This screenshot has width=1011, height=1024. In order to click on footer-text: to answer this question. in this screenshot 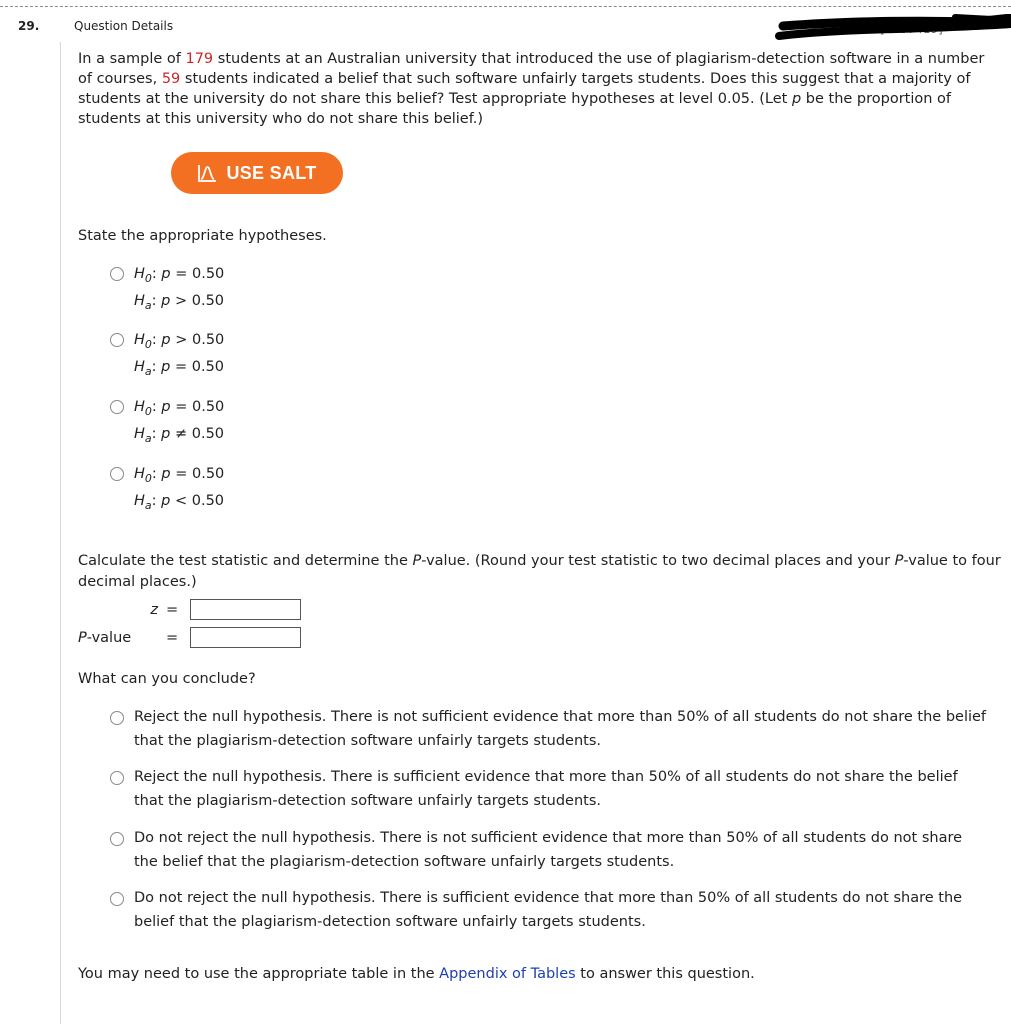, I will do `click(665, 974)`.